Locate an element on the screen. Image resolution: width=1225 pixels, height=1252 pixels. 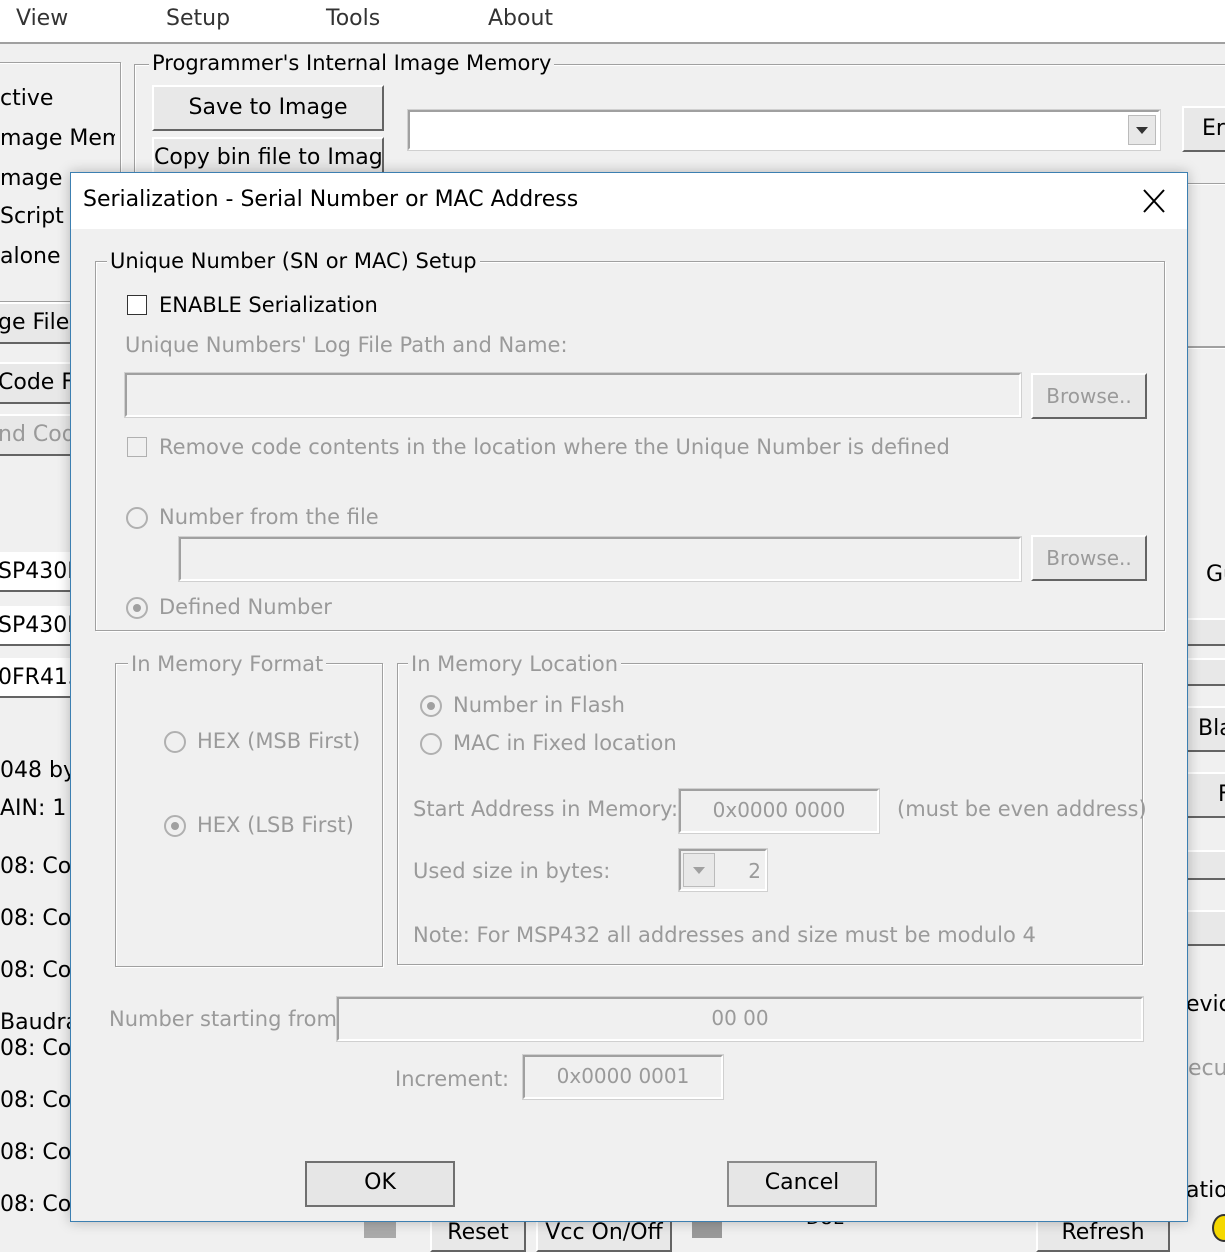
log-browse-button: Browse.. is located at coordinates (1089, 396).